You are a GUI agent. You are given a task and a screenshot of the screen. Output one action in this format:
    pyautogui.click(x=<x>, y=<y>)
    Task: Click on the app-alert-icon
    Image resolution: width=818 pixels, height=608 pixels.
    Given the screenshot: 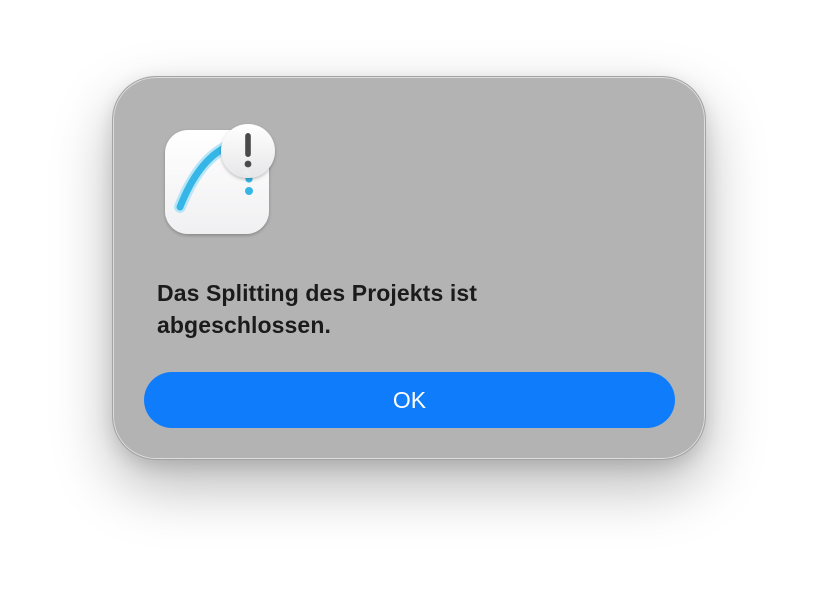 What is the action you would take?
    pyautogui.click(x=219, y=179)
    